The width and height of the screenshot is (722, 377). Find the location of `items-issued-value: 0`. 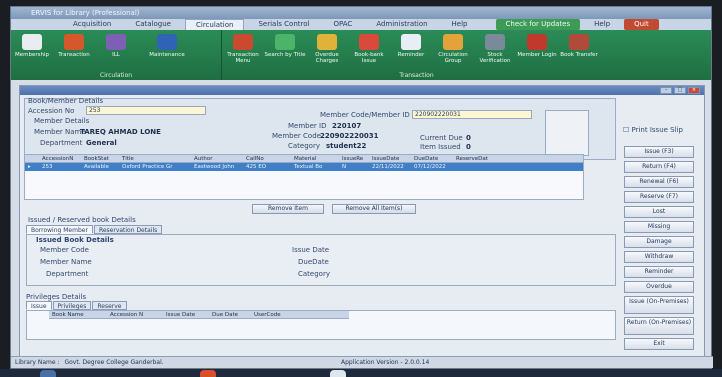

items-issued-value: 0 is located at coordinates (468, 147).